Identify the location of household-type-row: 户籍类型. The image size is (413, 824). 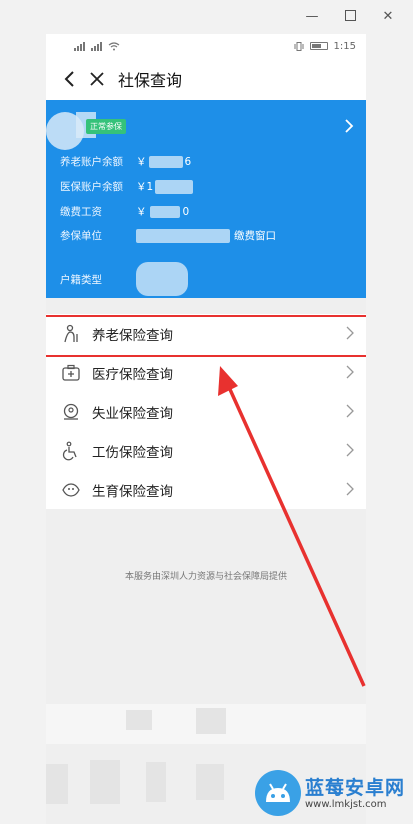
(124, 279).